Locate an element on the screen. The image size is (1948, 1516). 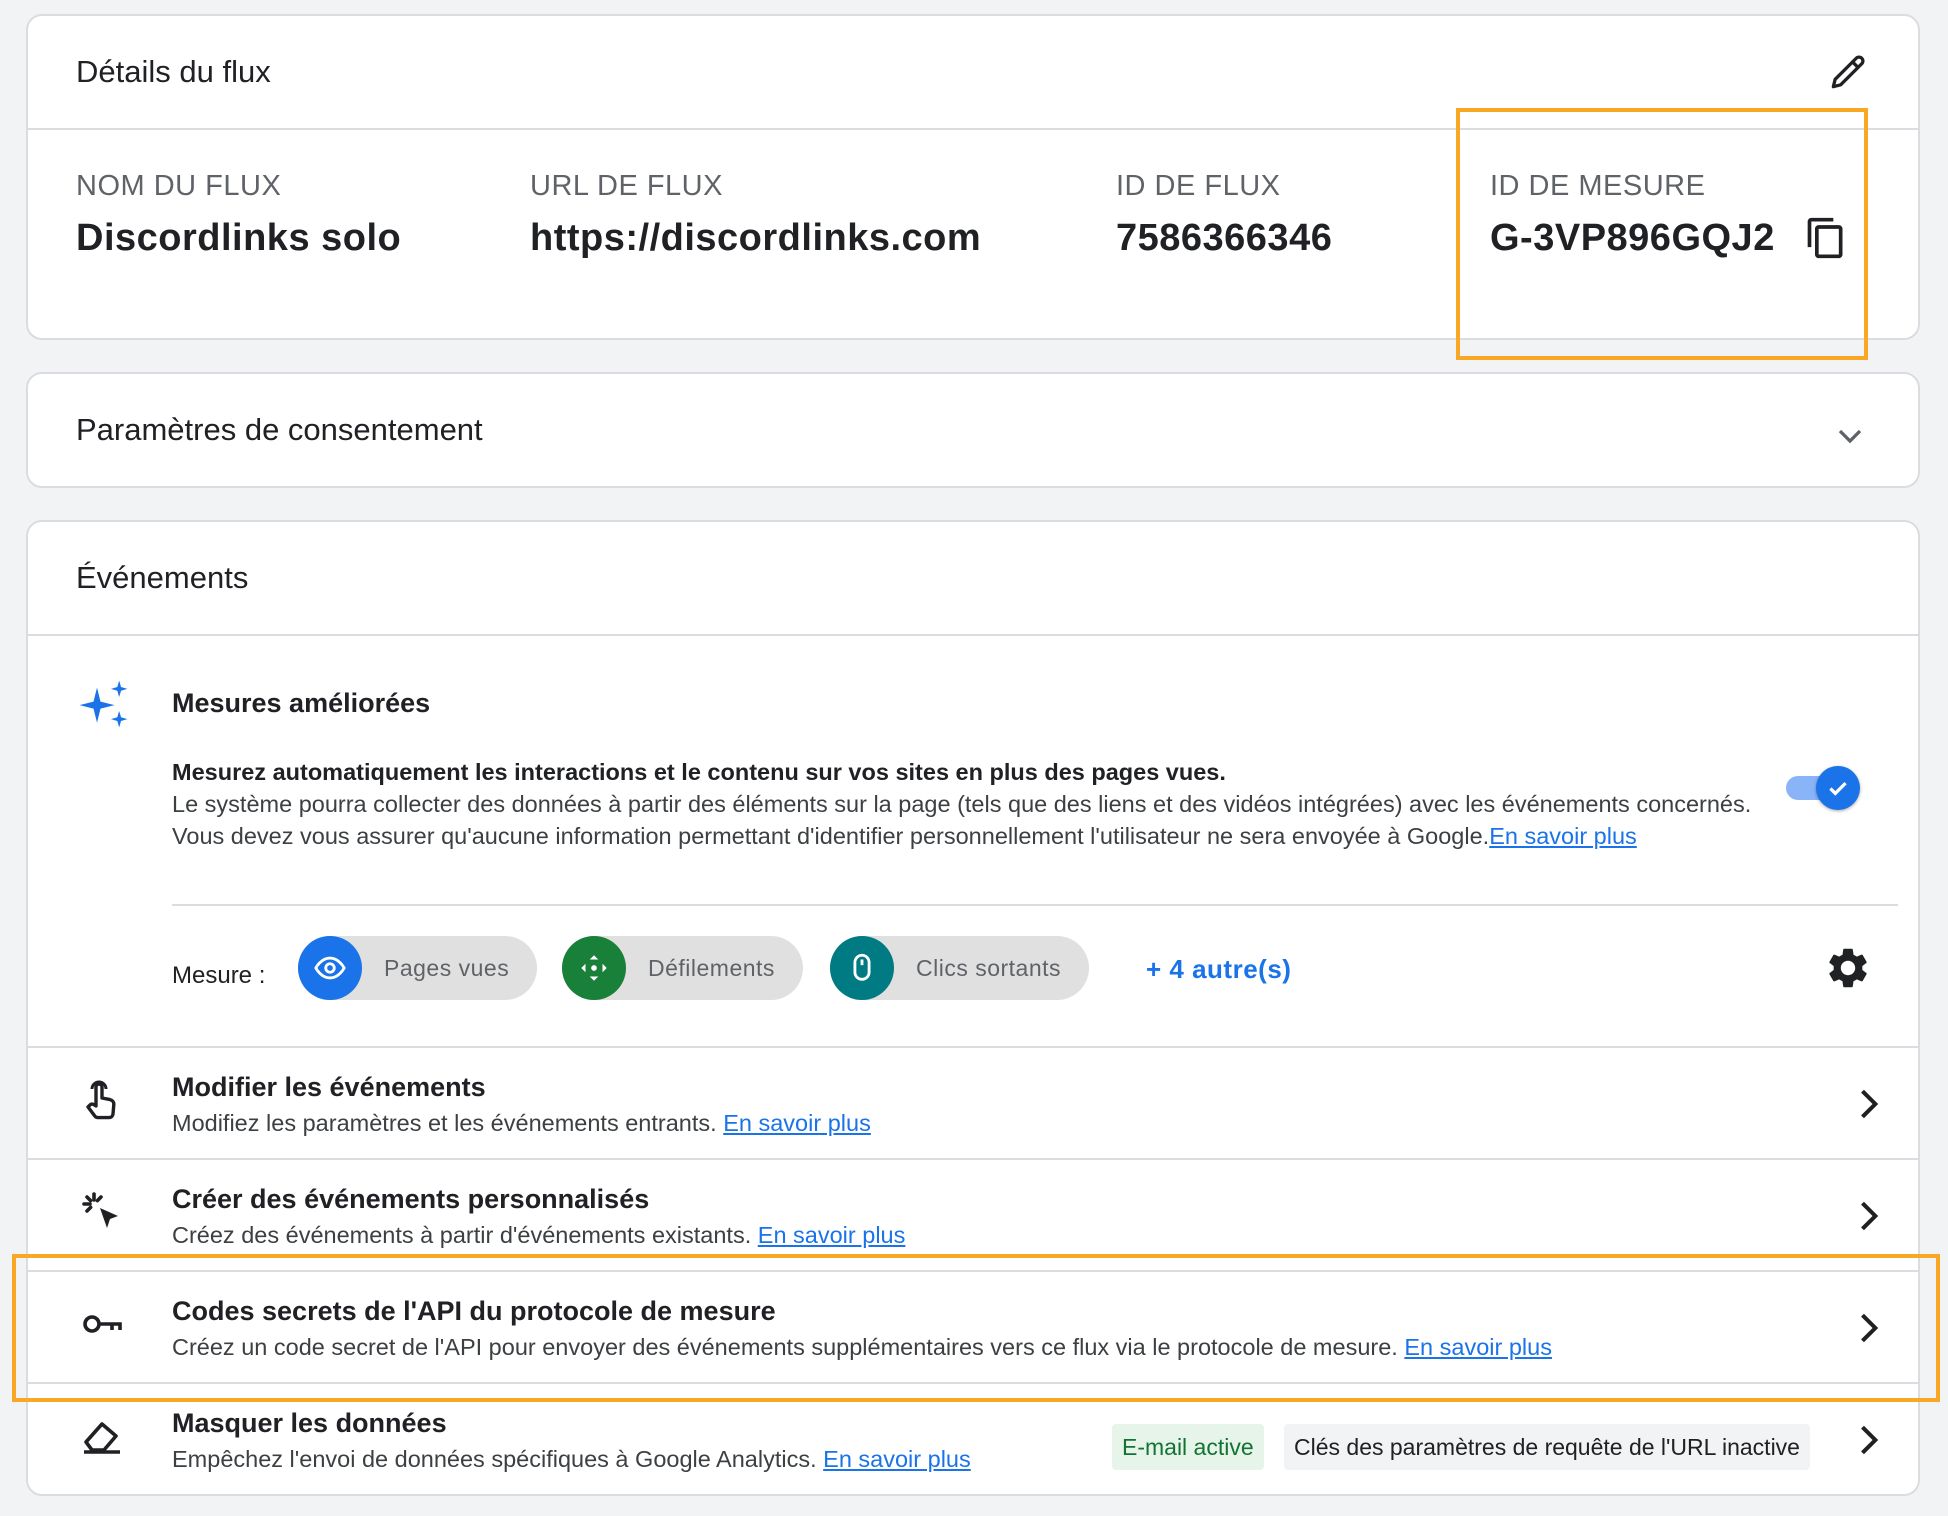
row-title: Créer des événements personnalisés is located at coordinates (411, 1199).